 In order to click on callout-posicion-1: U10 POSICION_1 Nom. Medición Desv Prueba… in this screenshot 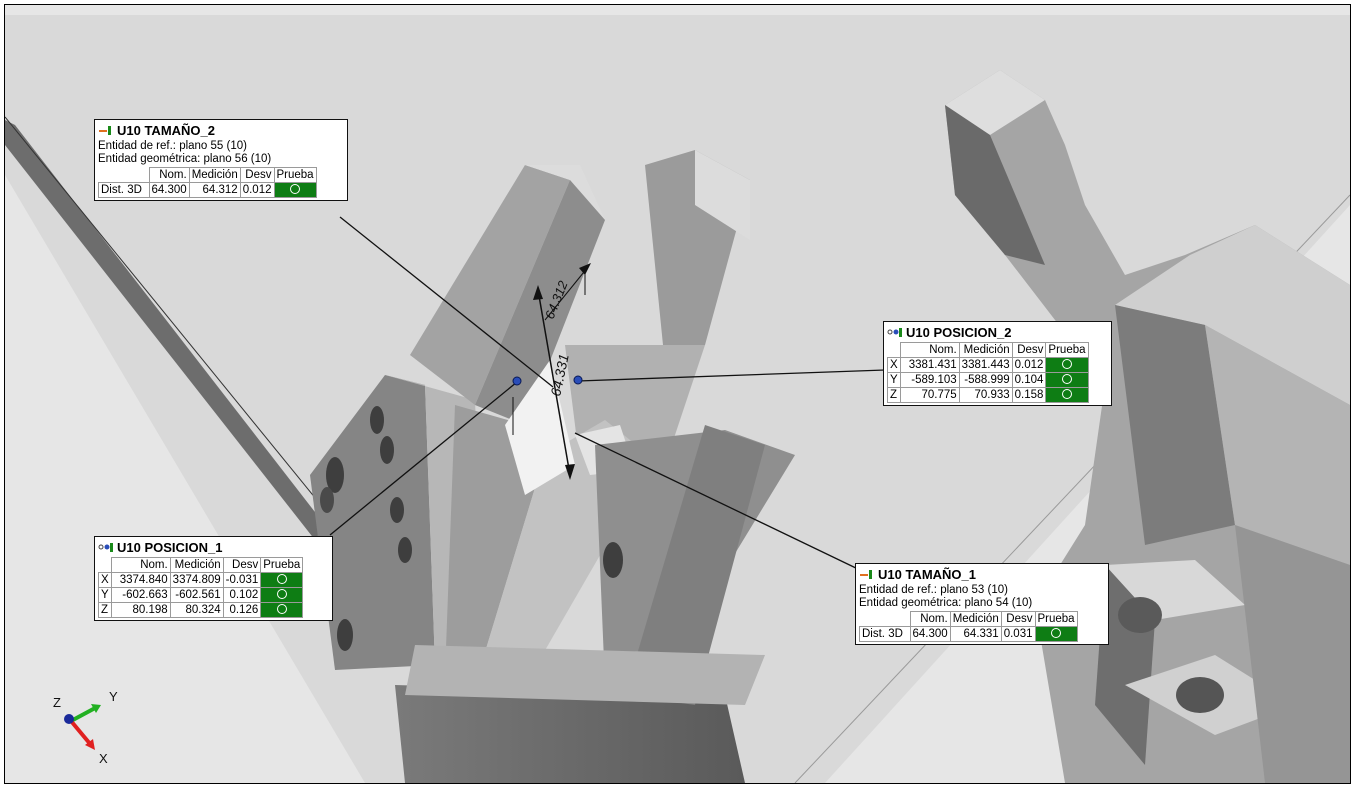, I will do `click(213, 578)`.